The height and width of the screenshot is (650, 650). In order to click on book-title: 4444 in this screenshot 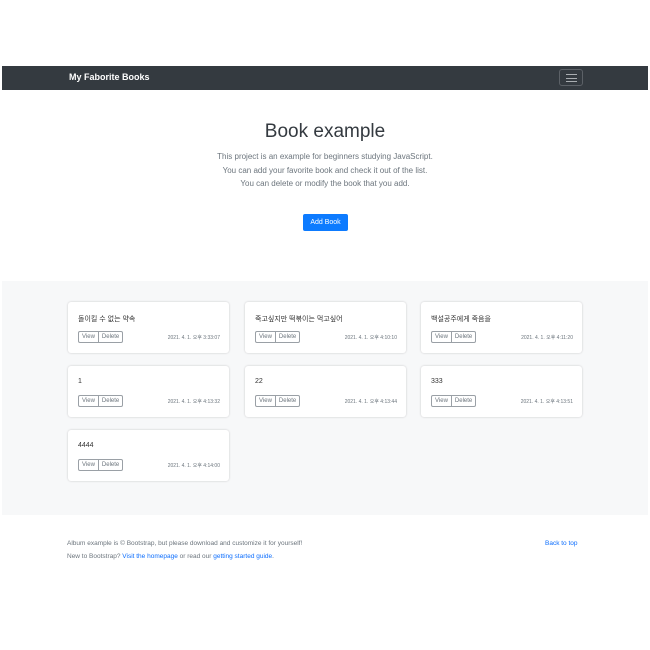, I will do `click(86, 445)`.